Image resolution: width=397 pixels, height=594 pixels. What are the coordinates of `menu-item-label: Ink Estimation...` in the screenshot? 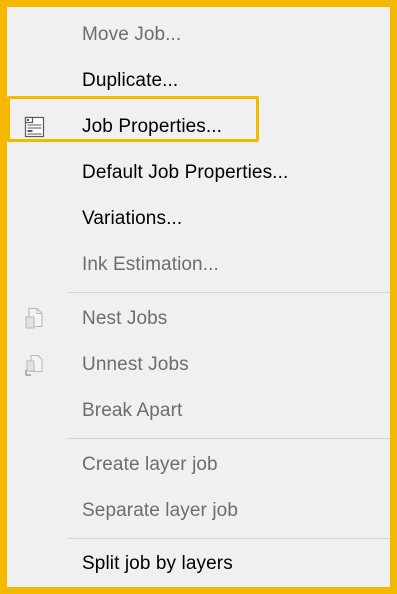 It's located at (150, 264).